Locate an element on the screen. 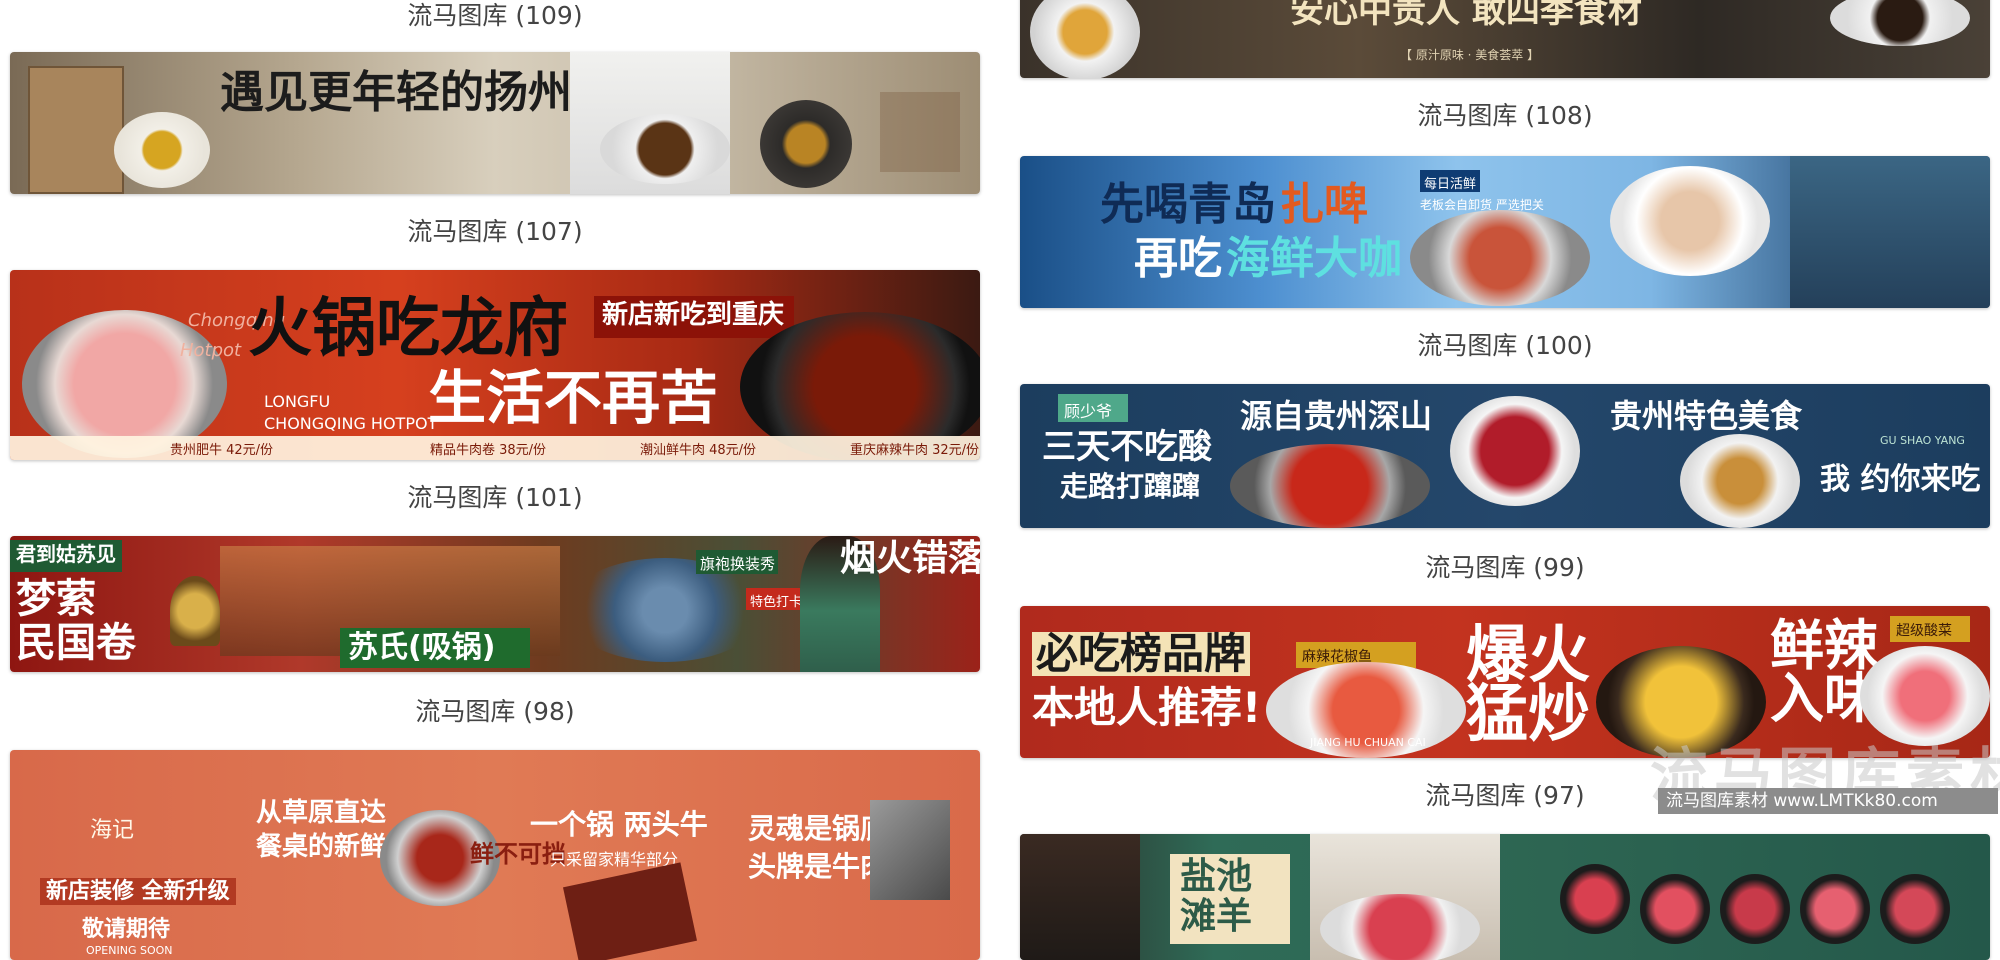 The image size is (2000, 960). mid-slogan: 爆火猛炒 is located at coordinates (1528, 684).